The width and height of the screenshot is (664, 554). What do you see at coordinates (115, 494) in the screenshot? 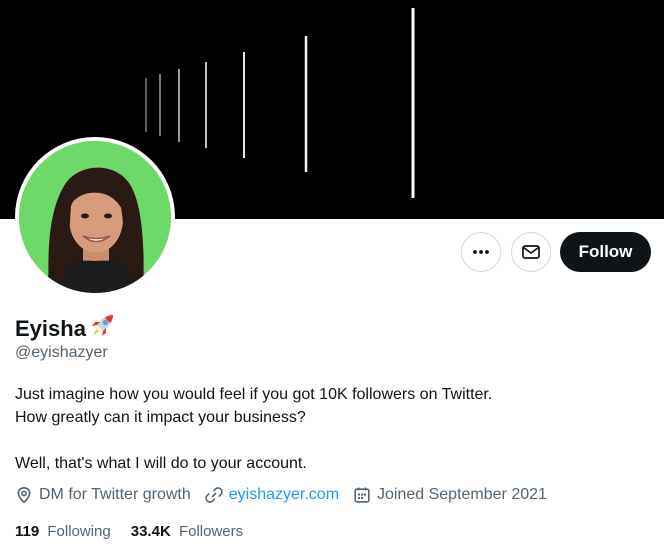
I see `location-text: DM for Twitter growth` at bounding box center [115, 494].